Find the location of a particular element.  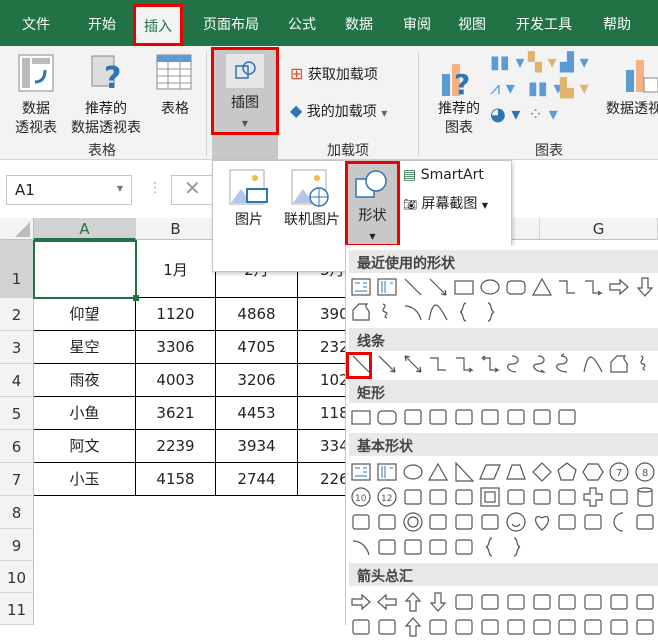

pivot-table-button: 数据 透视表 is located at coordinates (36, 94).